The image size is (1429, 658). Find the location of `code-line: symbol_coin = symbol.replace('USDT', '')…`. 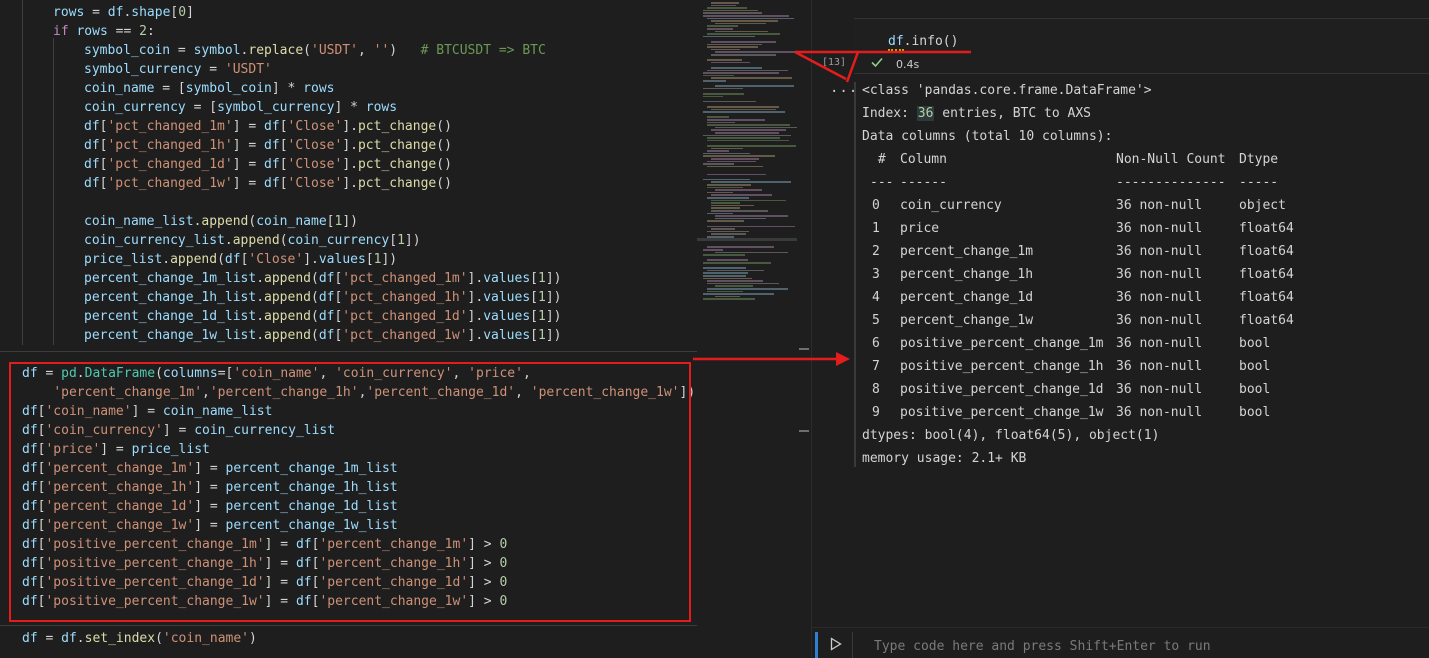

code-line: symbol_coin = symbol.replace('USDT', '')… is located at coordinates (315, 50).